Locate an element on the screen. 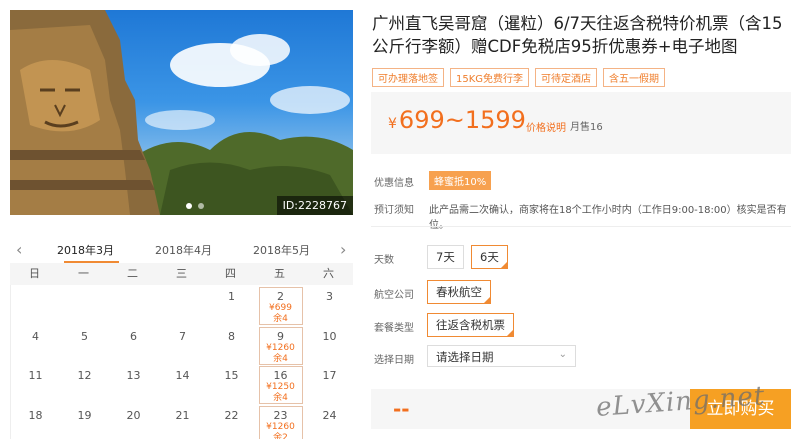 The height and width of the screenshot is (439, 800). calendar-day: 24 is located at coordinates (330, 415).